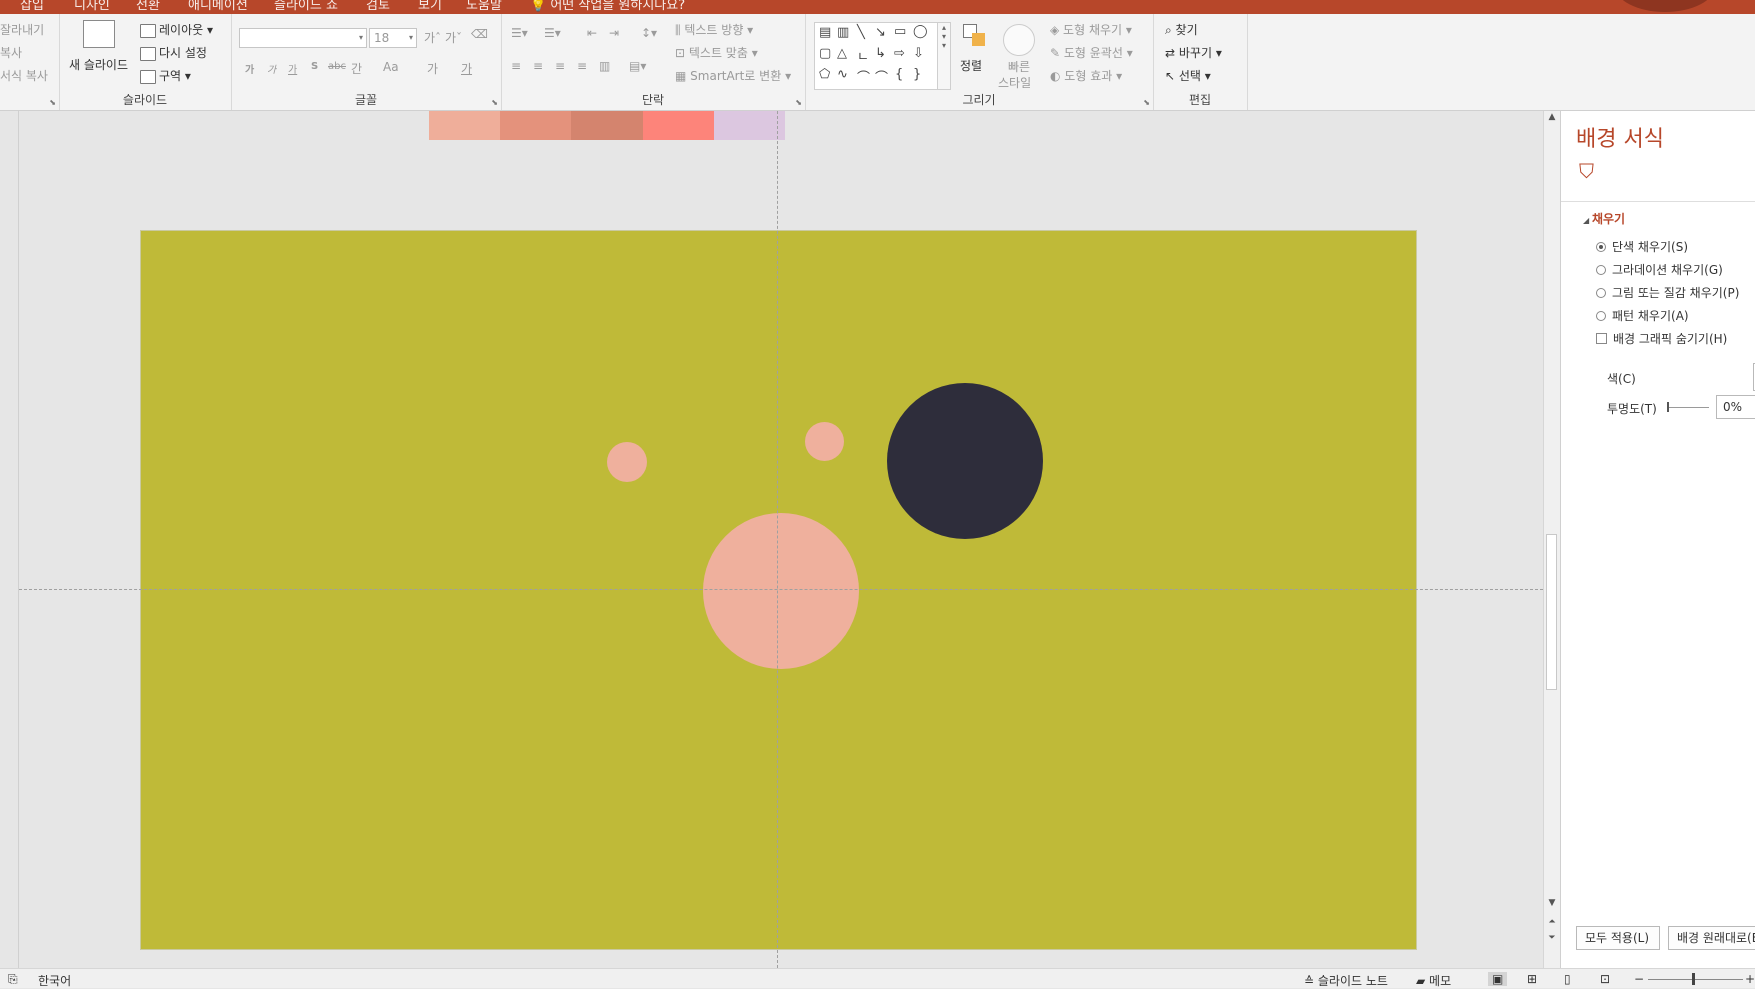 This screenshot has height=989, width=1755. Describe the element at coordinates (1091, 52) in the screenshot. I see `shape-outline-button: ✎ 도형 윤곽선 ▾` at that location.